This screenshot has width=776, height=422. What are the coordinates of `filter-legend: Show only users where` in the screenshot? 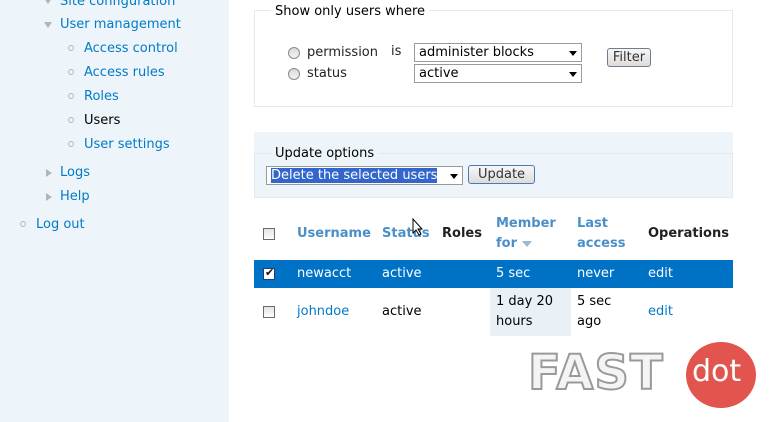 It's located at (350, 11).